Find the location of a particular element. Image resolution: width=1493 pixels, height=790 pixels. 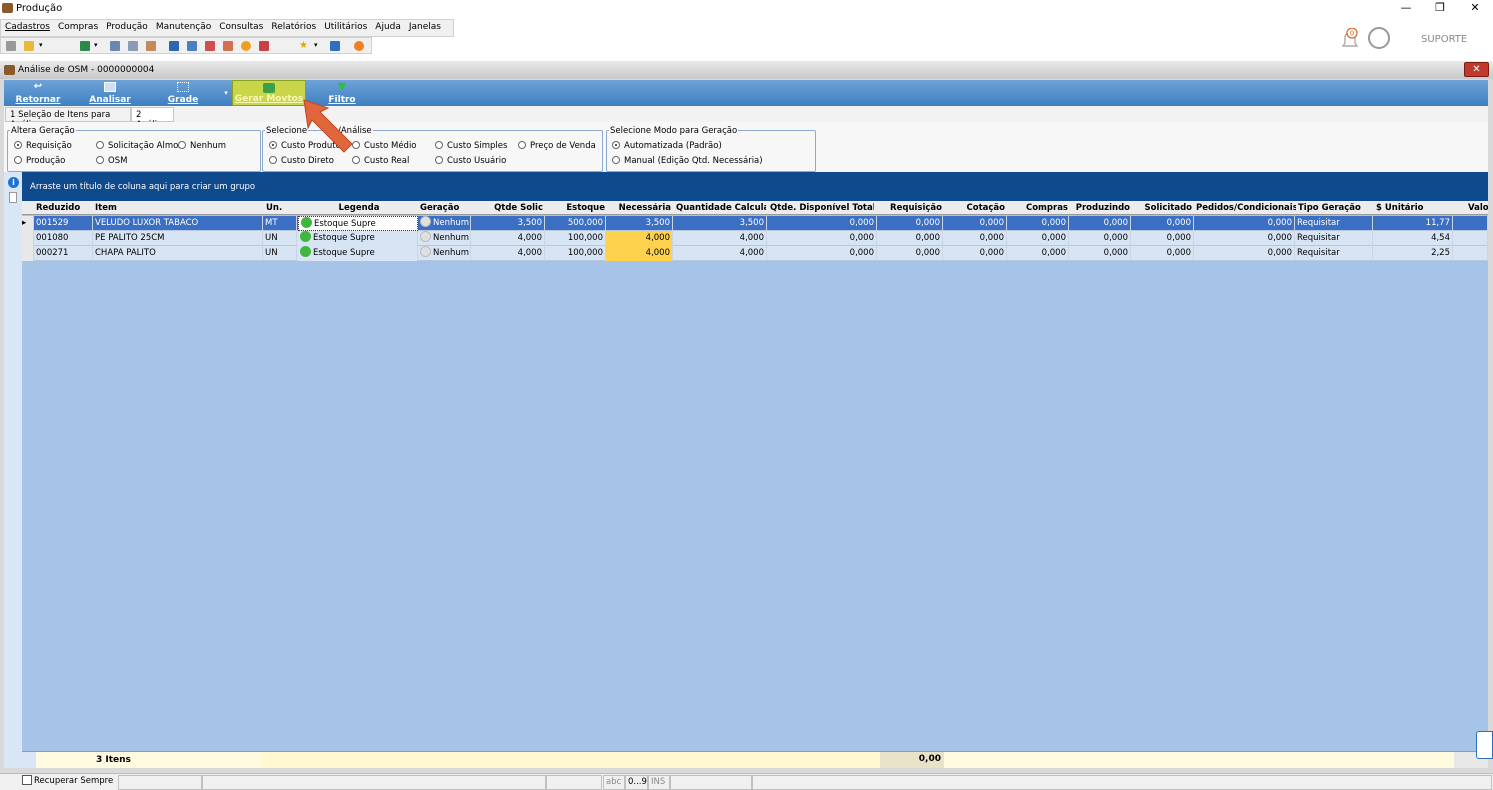

radio-manual: Manual (Edição Qtd. Necessária) is located at coordinates (687, 161).